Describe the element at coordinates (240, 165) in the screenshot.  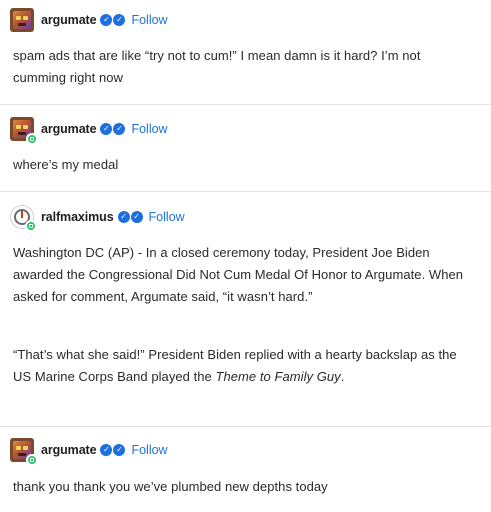
I see `post-body: where’s my medal` at that location.